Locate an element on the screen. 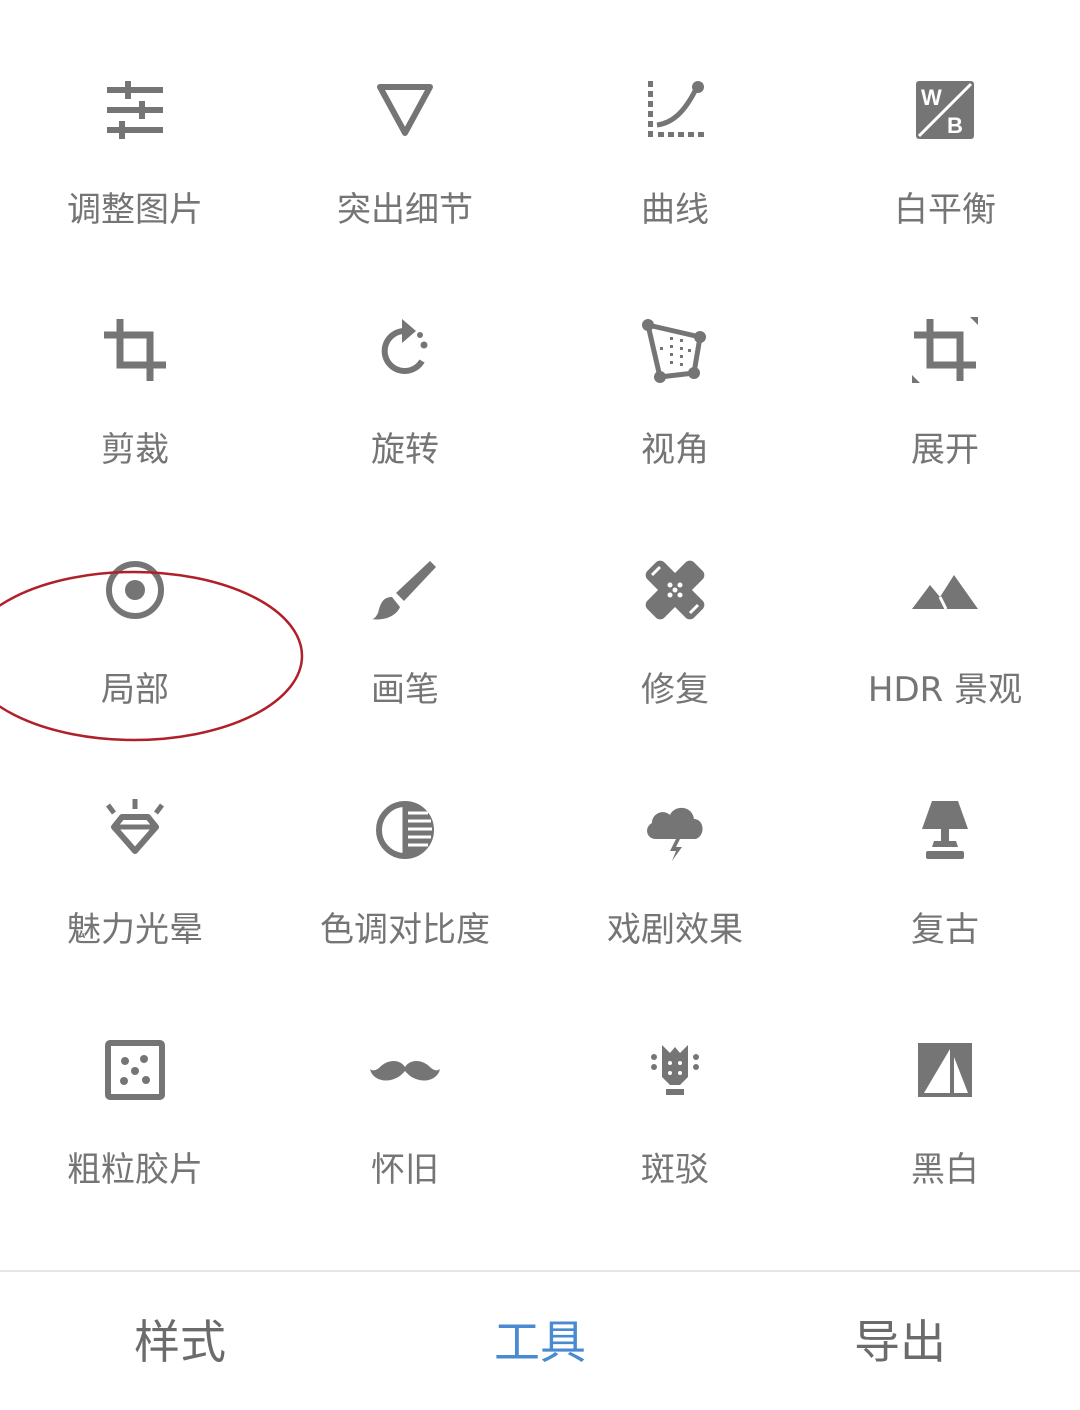  tool-rotate: 旋转 is located at coordinates (405, 360).